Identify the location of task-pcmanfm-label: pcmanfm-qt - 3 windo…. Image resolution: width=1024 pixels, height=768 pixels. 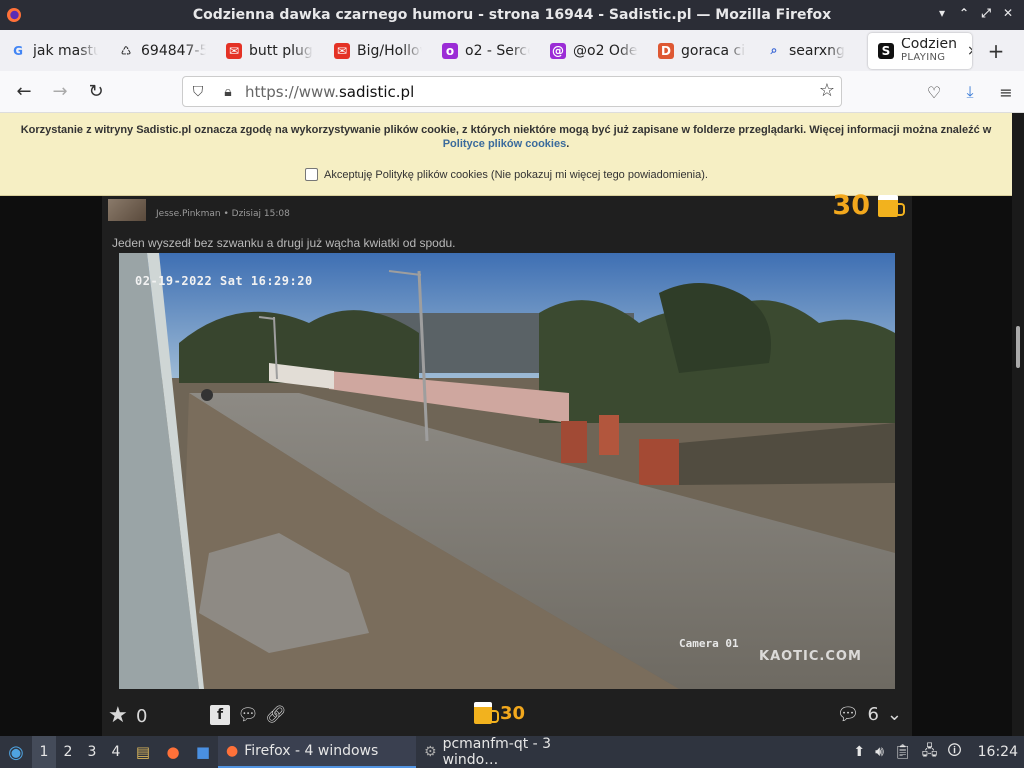
(497, 752).